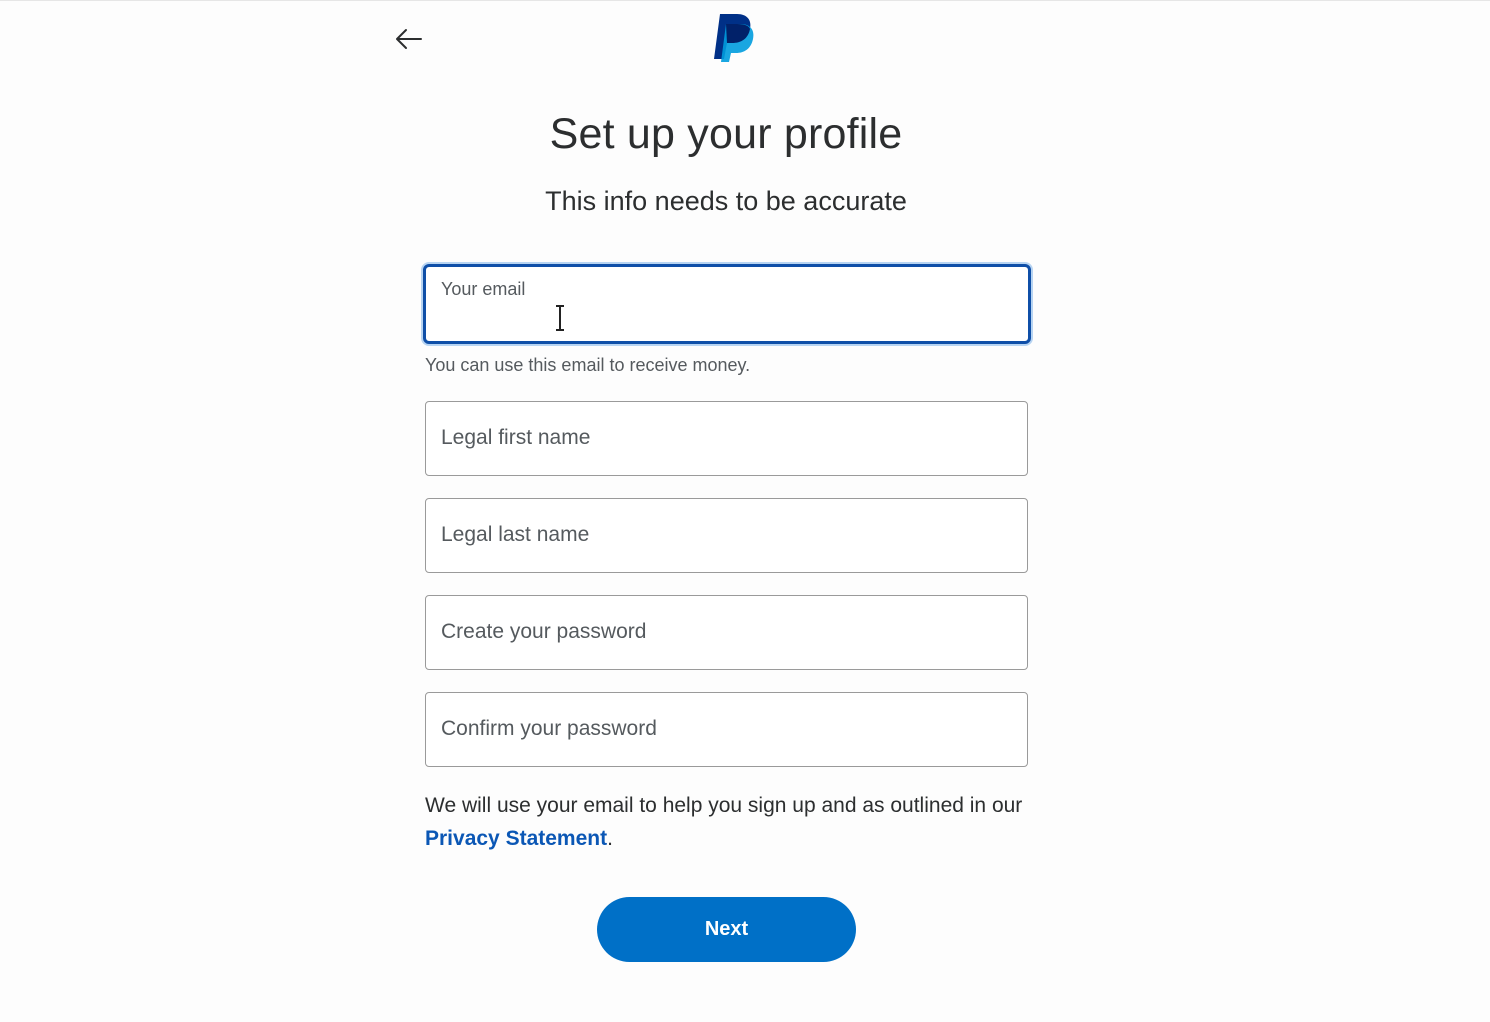 The height and width of the screenshot is (1022, 1490). What do you see at coordinates (734, 38) in the screenshot?
I see `paypal-logo-icon` at bounding box center [734, 38].